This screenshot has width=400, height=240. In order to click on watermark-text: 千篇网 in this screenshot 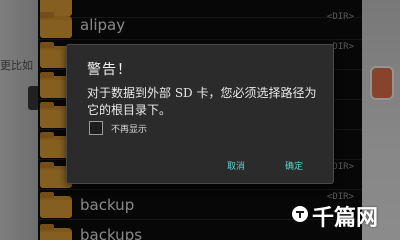, I will do `click(345, 218)`.